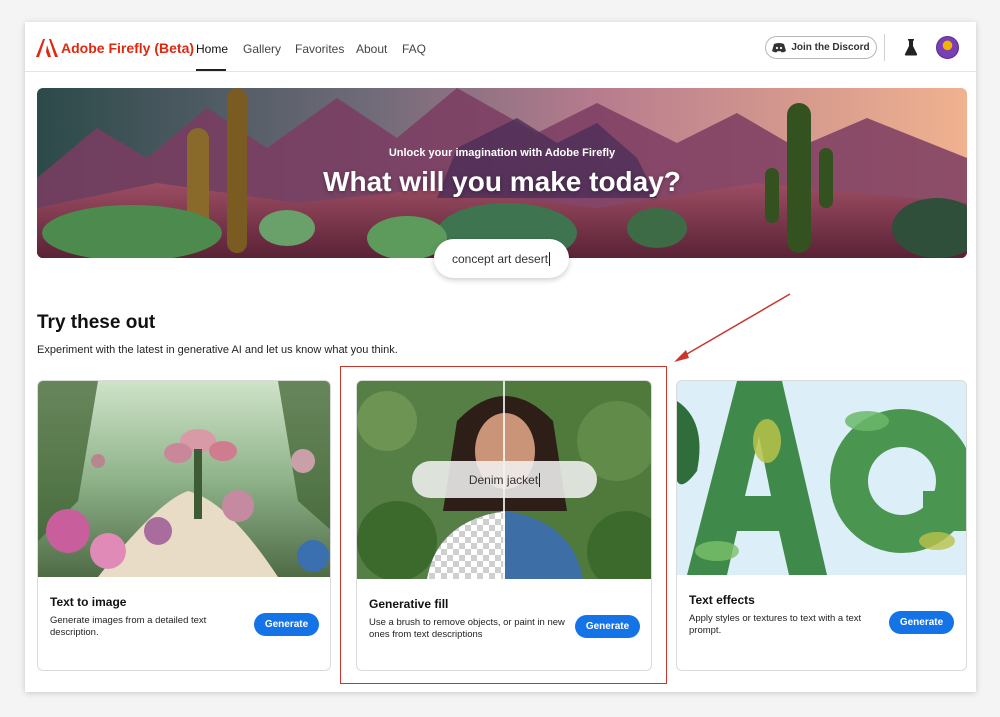 The width and height of the screenshot is (1000, 717). What do you see at coordinates (503, 525) in the screenshot?
I see `annotation-highlight-box` at bounding box center [503, 525].